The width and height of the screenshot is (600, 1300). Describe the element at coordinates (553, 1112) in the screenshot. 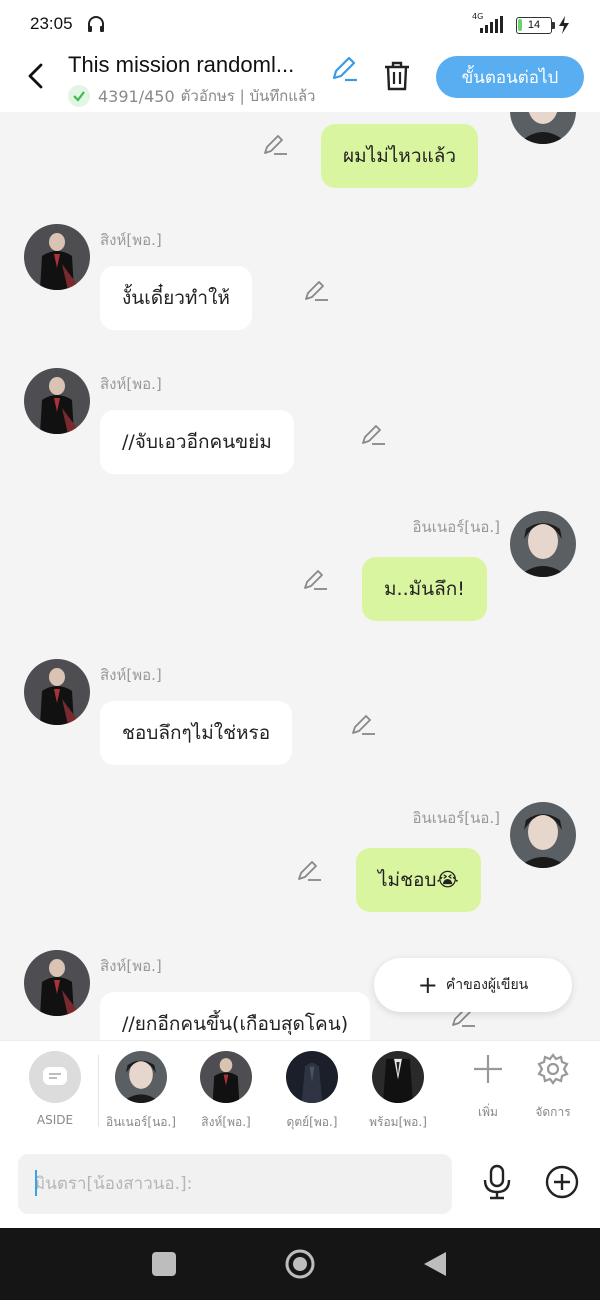

I see `manage-label: จัดการ` at that location.